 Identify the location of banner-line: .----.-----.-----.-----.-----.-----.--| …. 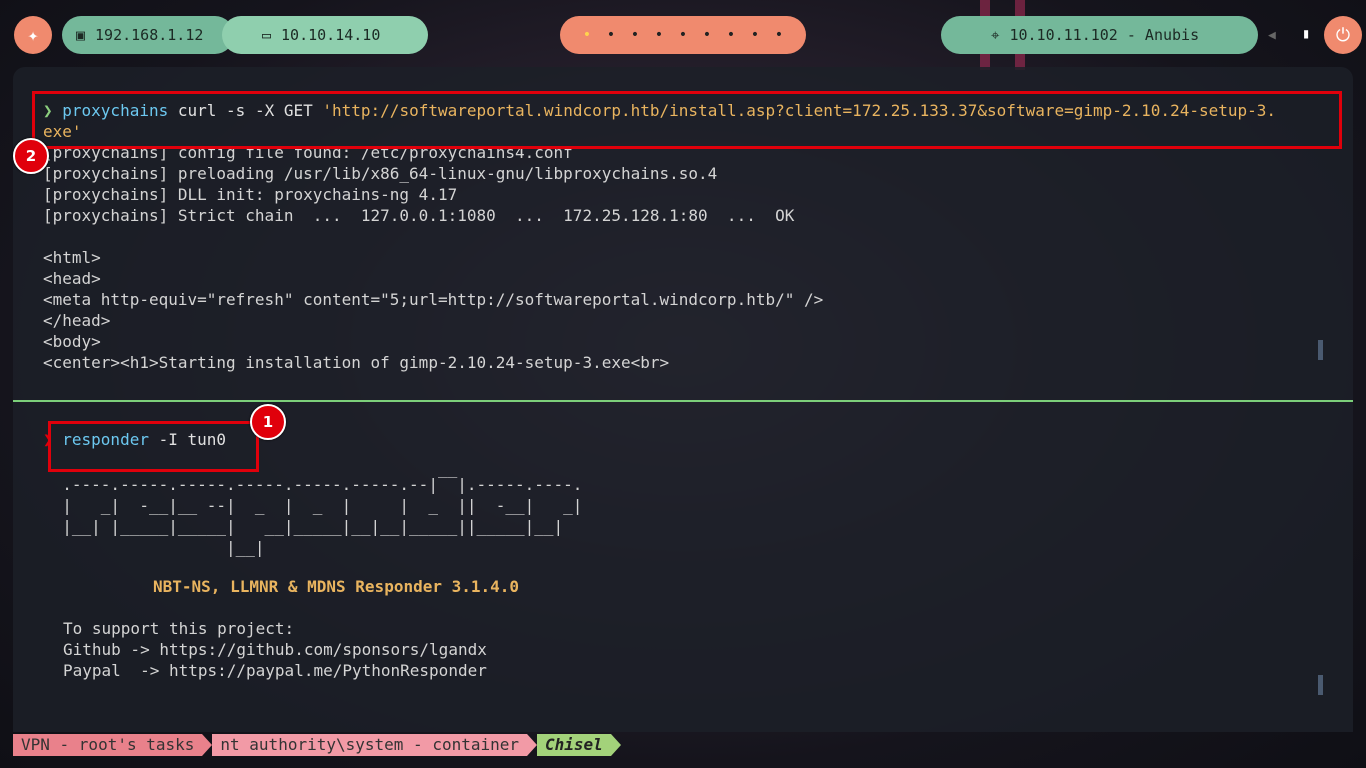
(313, 484).